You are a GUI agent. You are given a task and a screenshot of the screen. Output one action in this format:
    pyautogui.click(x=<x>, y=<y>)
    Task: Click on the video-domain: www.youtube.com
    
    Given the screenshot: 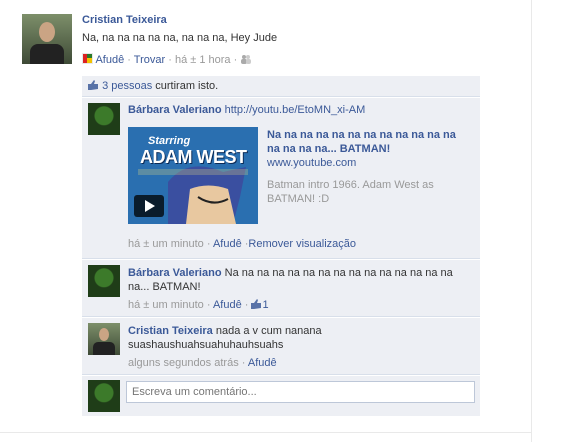 What is the action you would take?
    pyautogui.click(x=311, y=163)
    